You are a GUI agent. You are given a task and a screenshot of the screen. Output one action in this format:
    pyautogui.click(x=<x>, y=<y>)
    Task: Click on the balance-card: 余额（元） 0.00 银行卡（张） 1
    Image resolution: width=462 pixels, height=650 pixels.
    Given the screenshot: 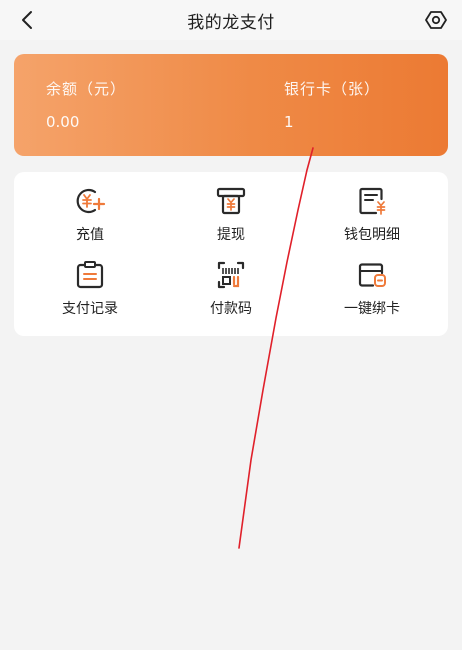 What is the action you would take?
    pyautogui.click(x=231, y=105)
    